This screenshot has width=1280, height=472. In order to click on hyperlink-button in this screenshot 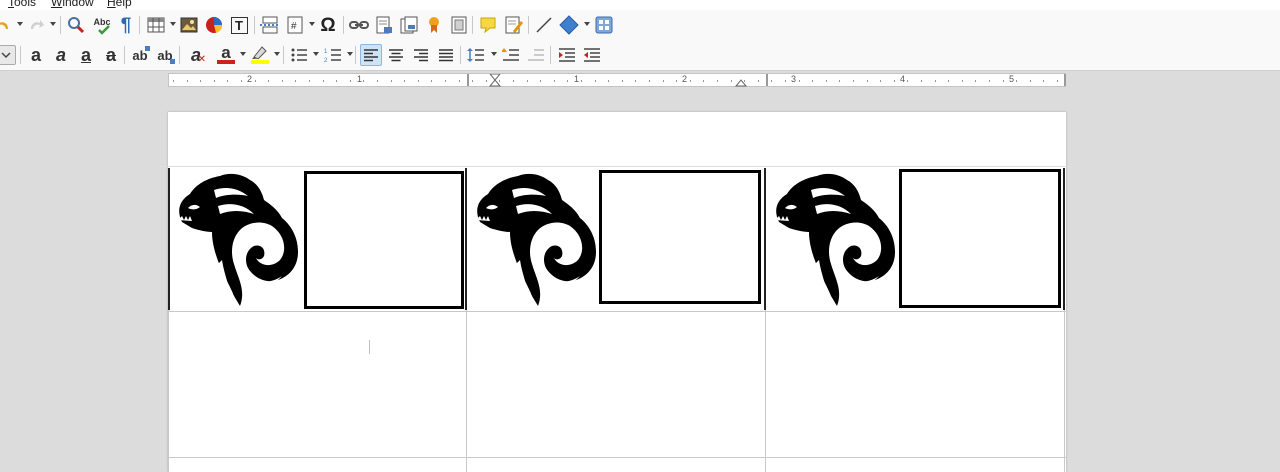, I will do `click(359, 25)`.